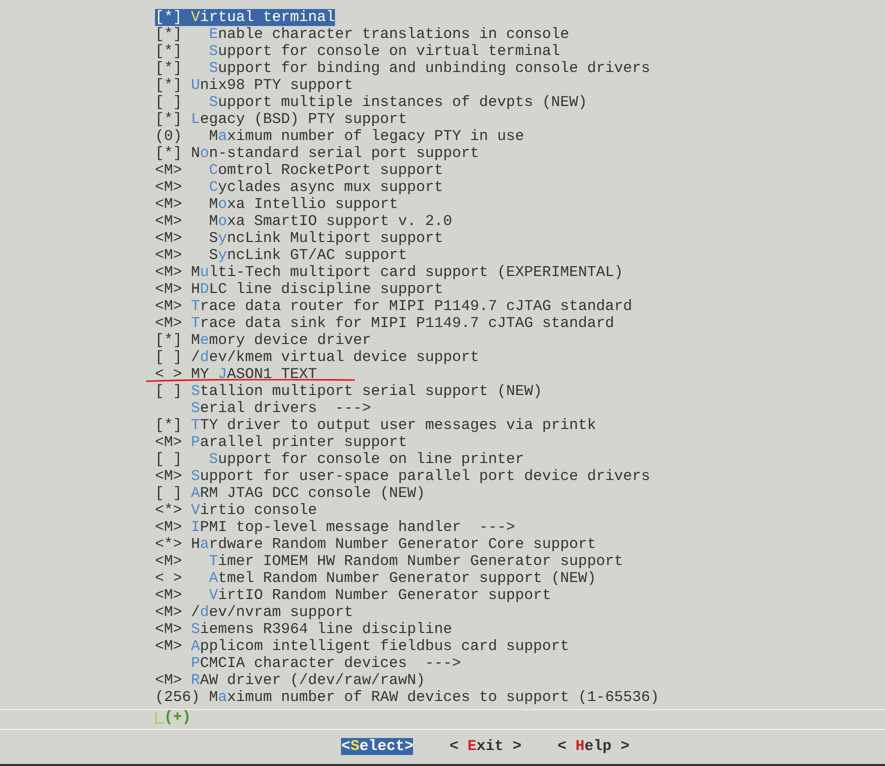 The width and height of the screenshot is (885, 766). What do you see at coordinates (411, 306) in the screenshot?
I see `menu-item: Trace data router for MIPI P1149.7 cJTAG standard` at bounding box center [411, 306].